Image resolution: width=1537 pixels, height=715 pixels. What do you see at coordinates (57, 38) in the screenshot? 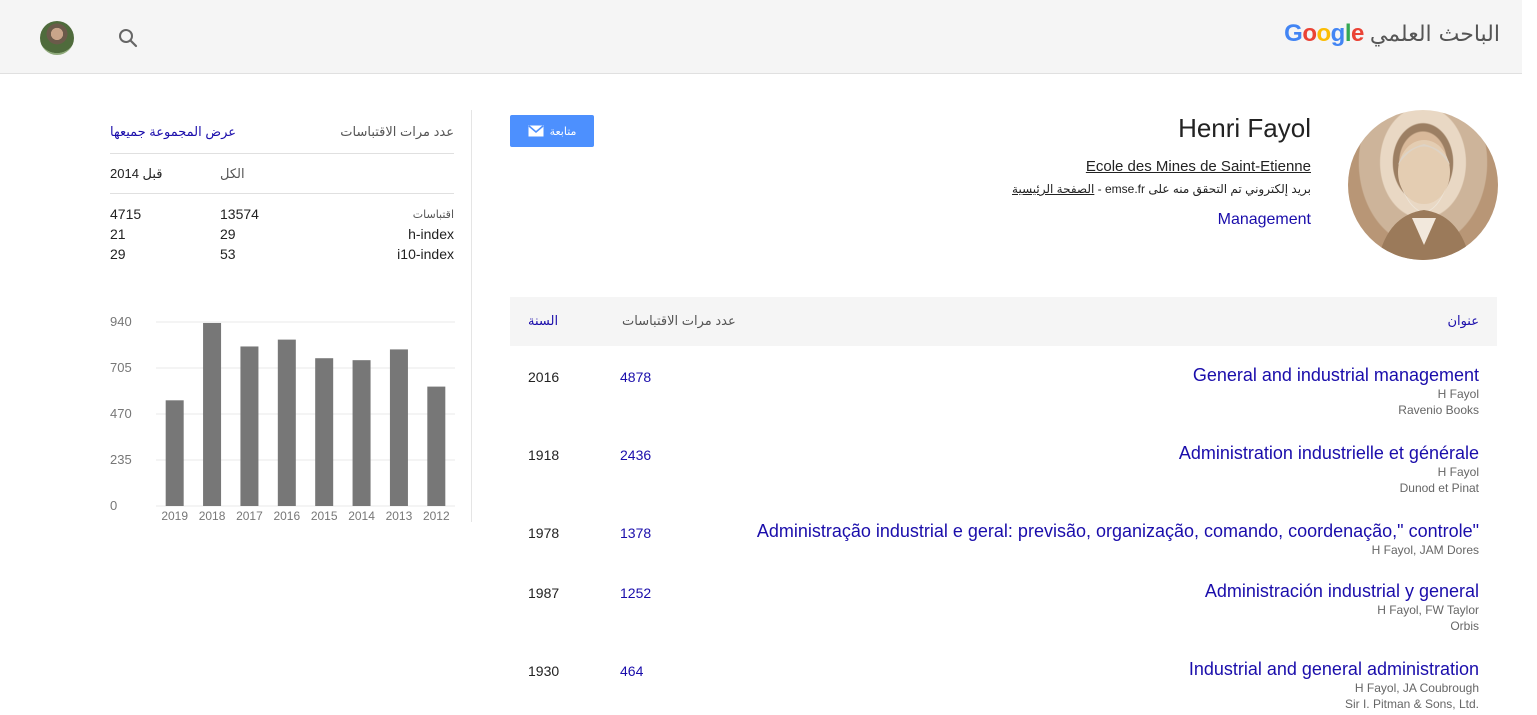
I see `avatar` at bounding box center [57, 38].